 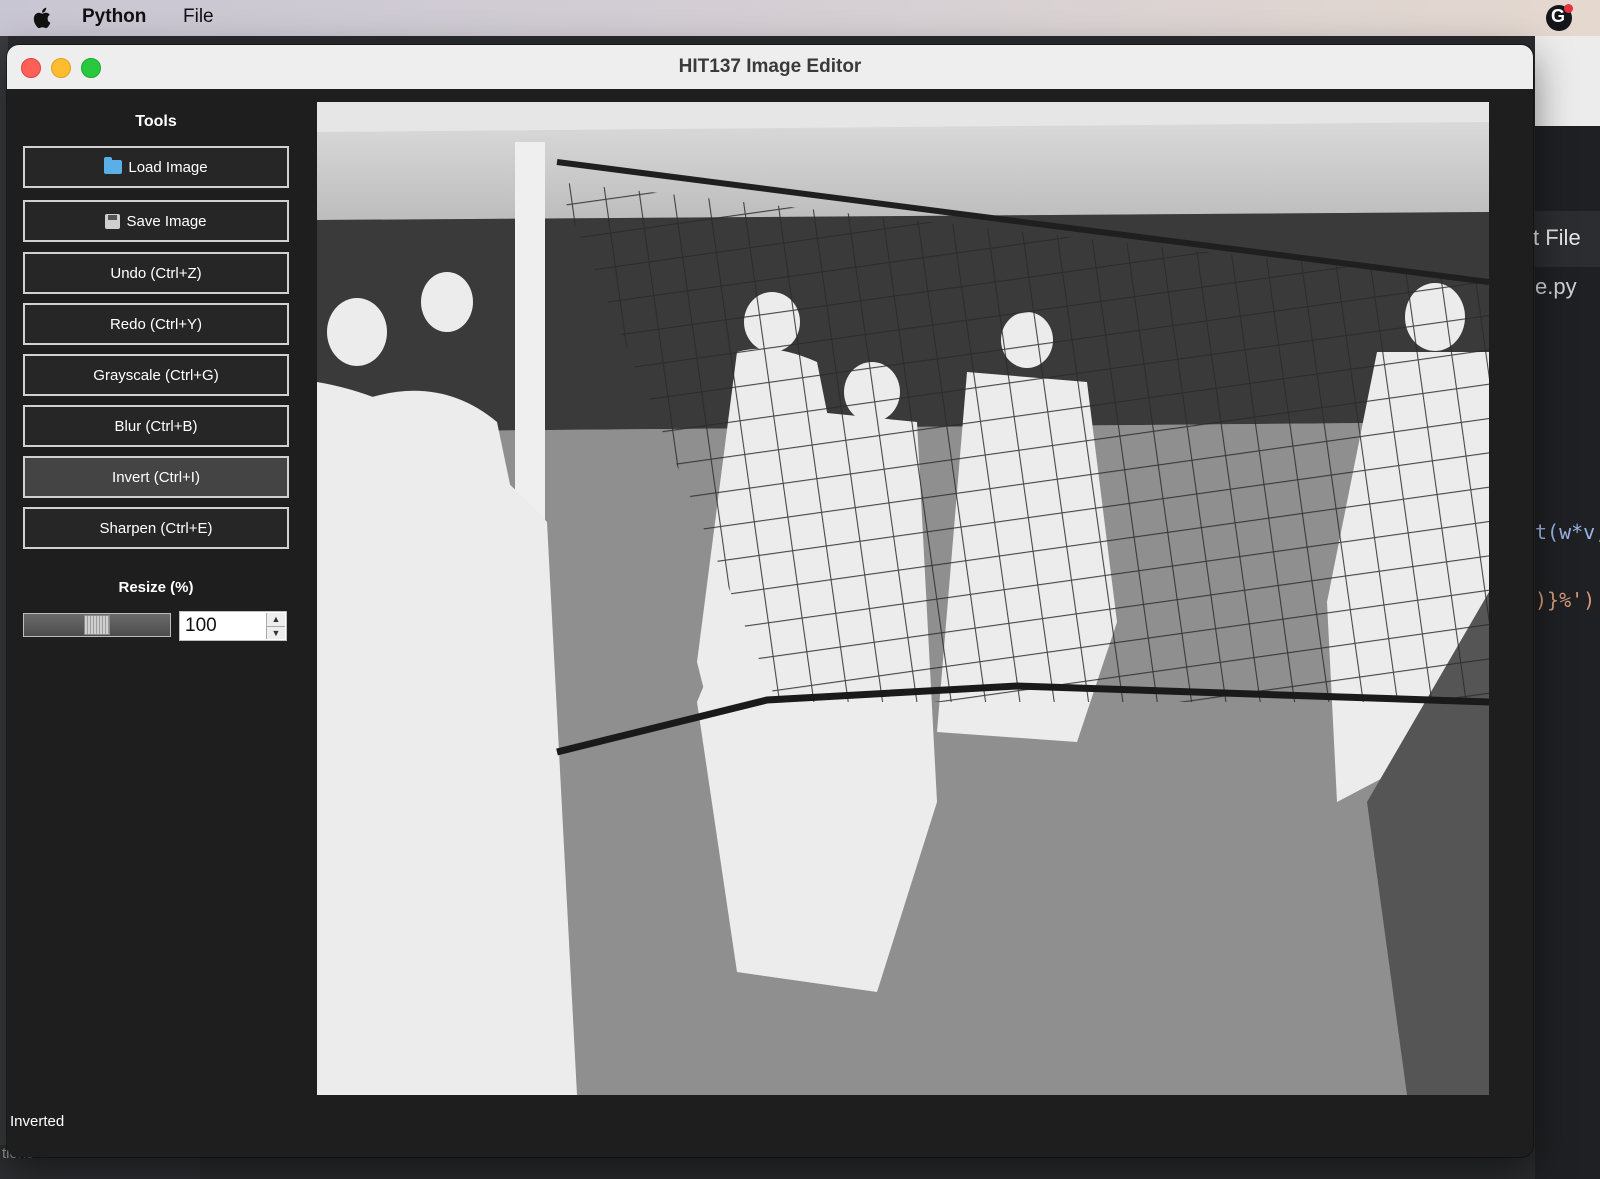 I want to click on window-title: HIT137 Image Editor, so click(x=770, y=66).